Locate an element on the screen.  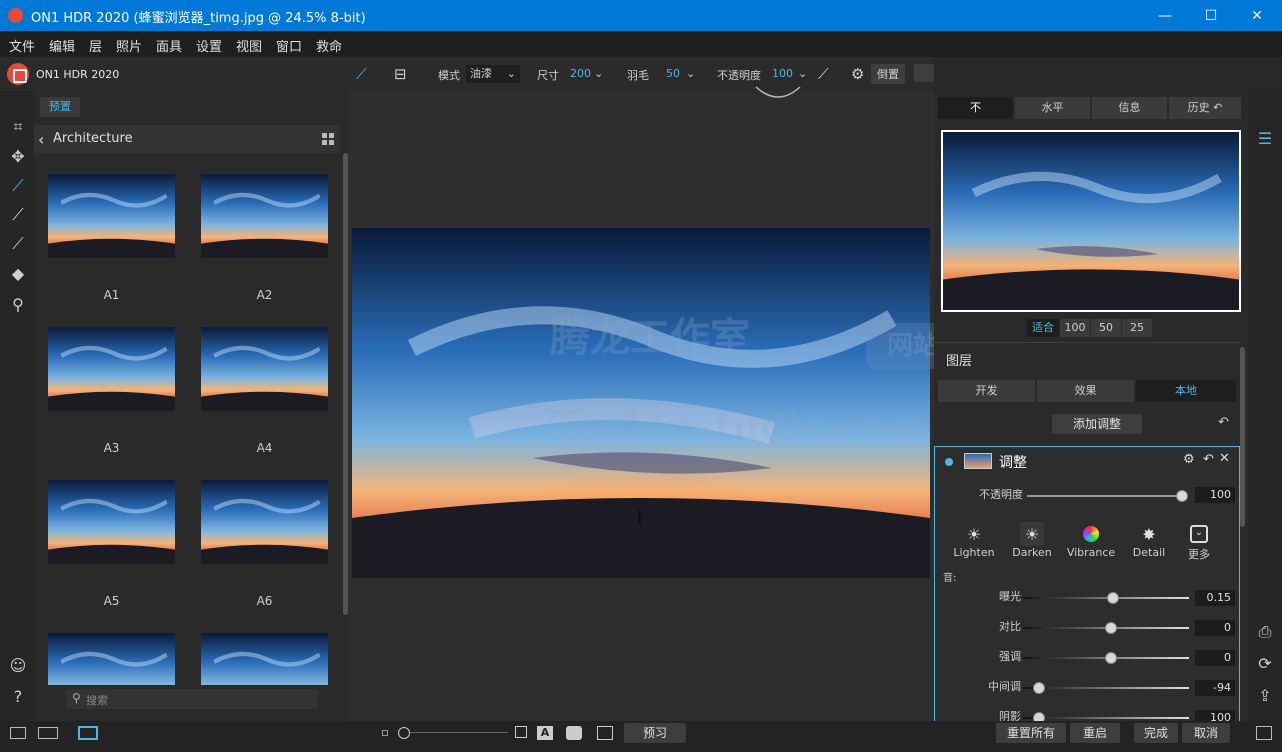
presets-tab: 预置 is located at coordinates (60, 107).